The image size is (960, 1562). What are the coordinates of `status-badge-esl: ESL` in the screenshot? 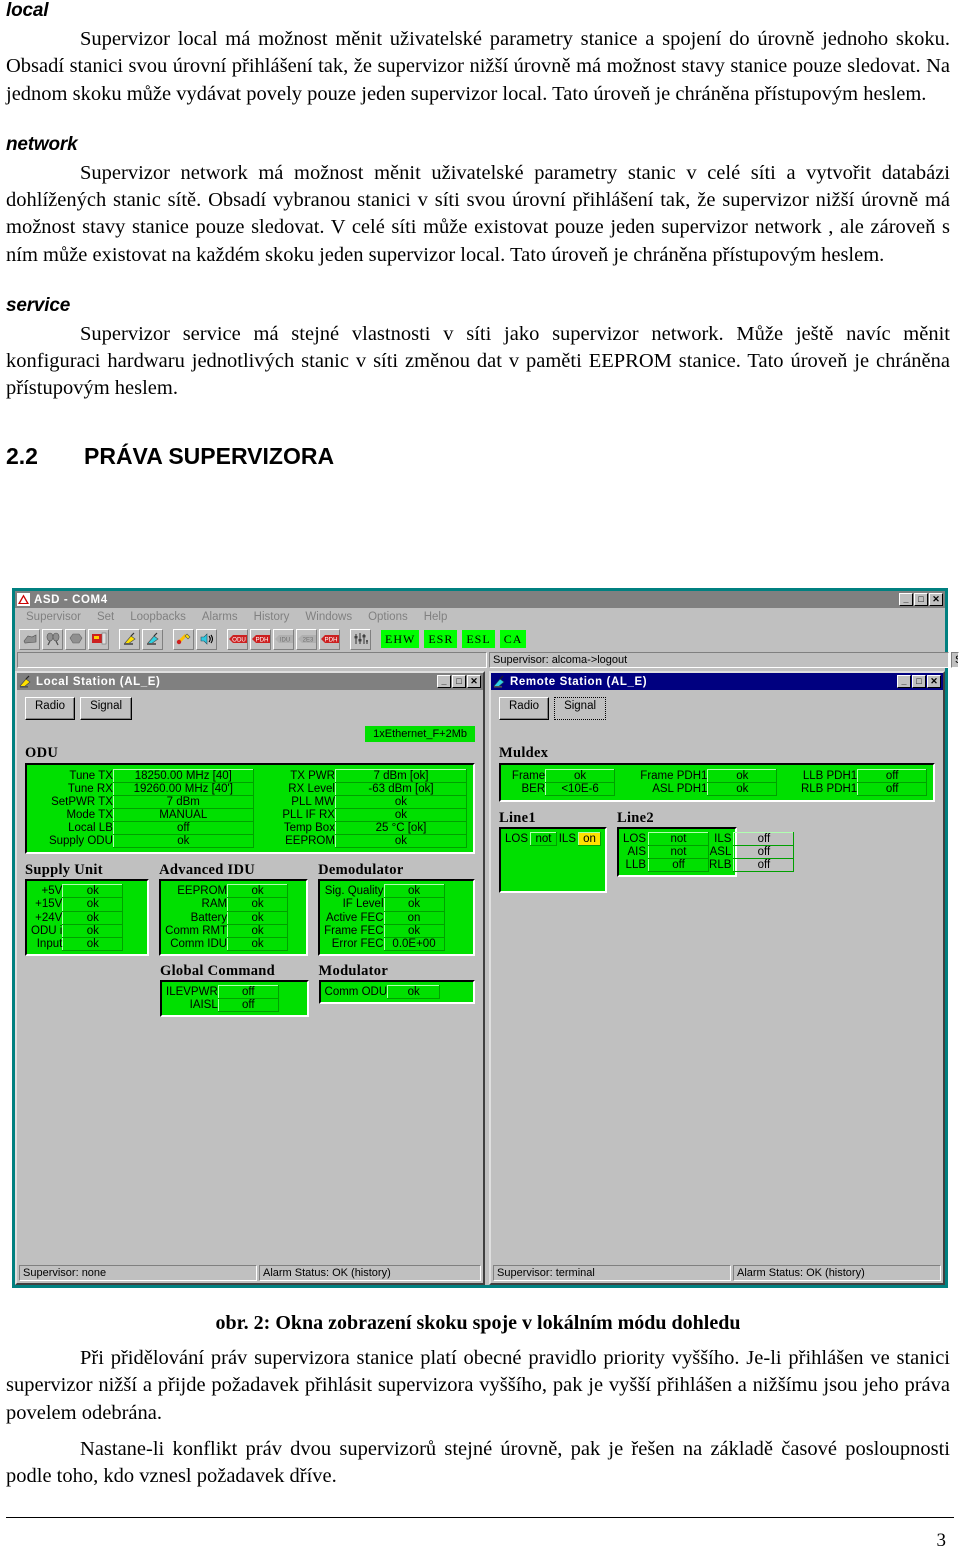 It's located at (478, 639).